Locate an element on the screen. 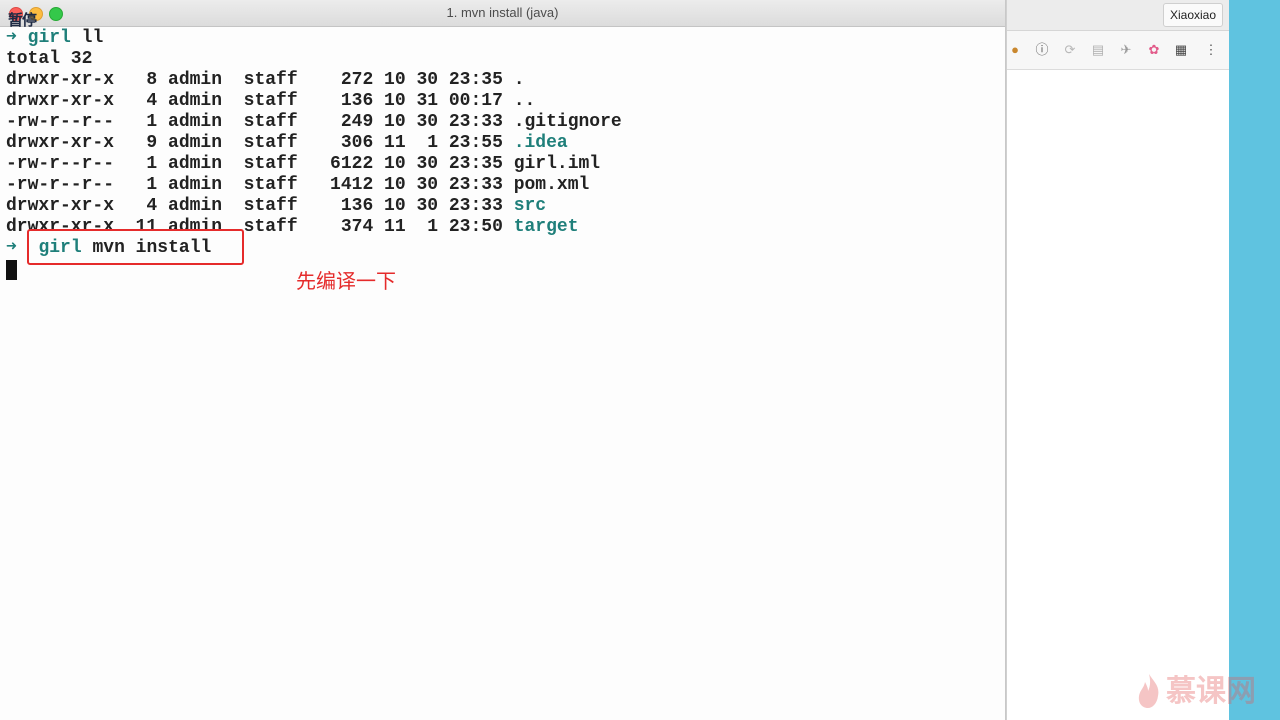 The height and width of the screenshot is (720, 1280). page-icon: ▤ is located at coordinates (1098, 50).